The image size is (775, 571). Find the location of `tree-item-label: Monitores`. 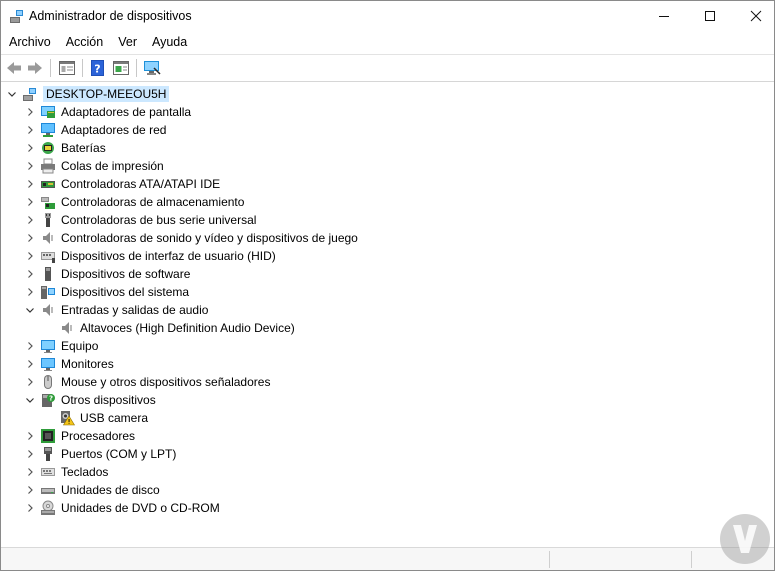

tree-item-label: Monitores is located at coordinates (87, 364).